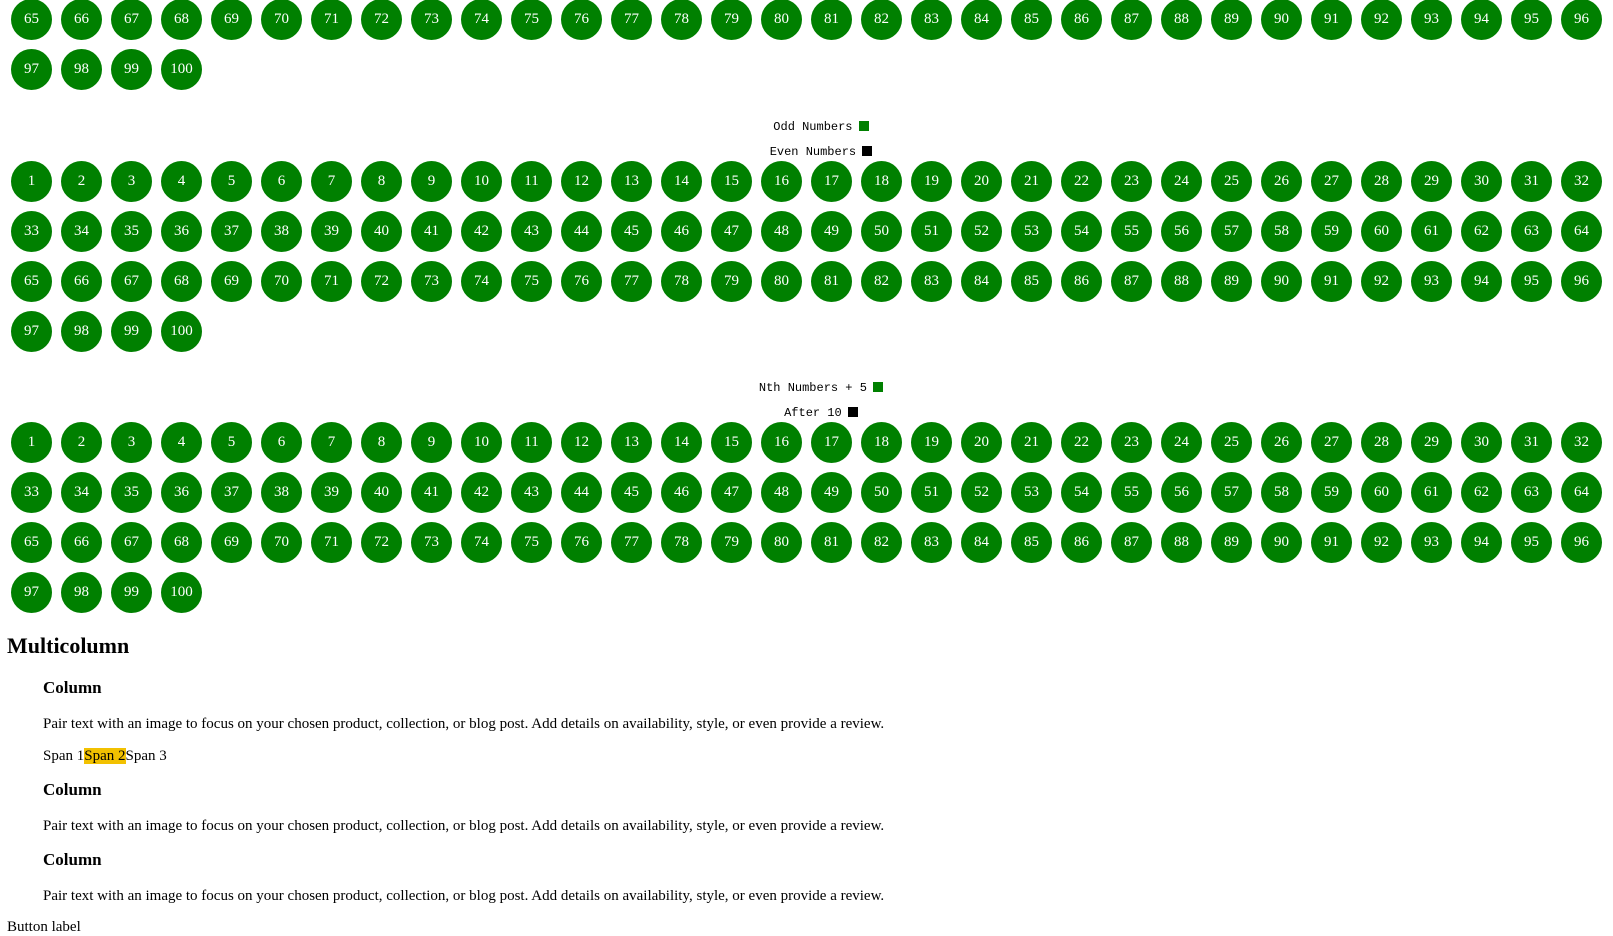  Describe the element at coordinates (1381, 181) in the screenshot. I see `number-circle: 28` at that location.